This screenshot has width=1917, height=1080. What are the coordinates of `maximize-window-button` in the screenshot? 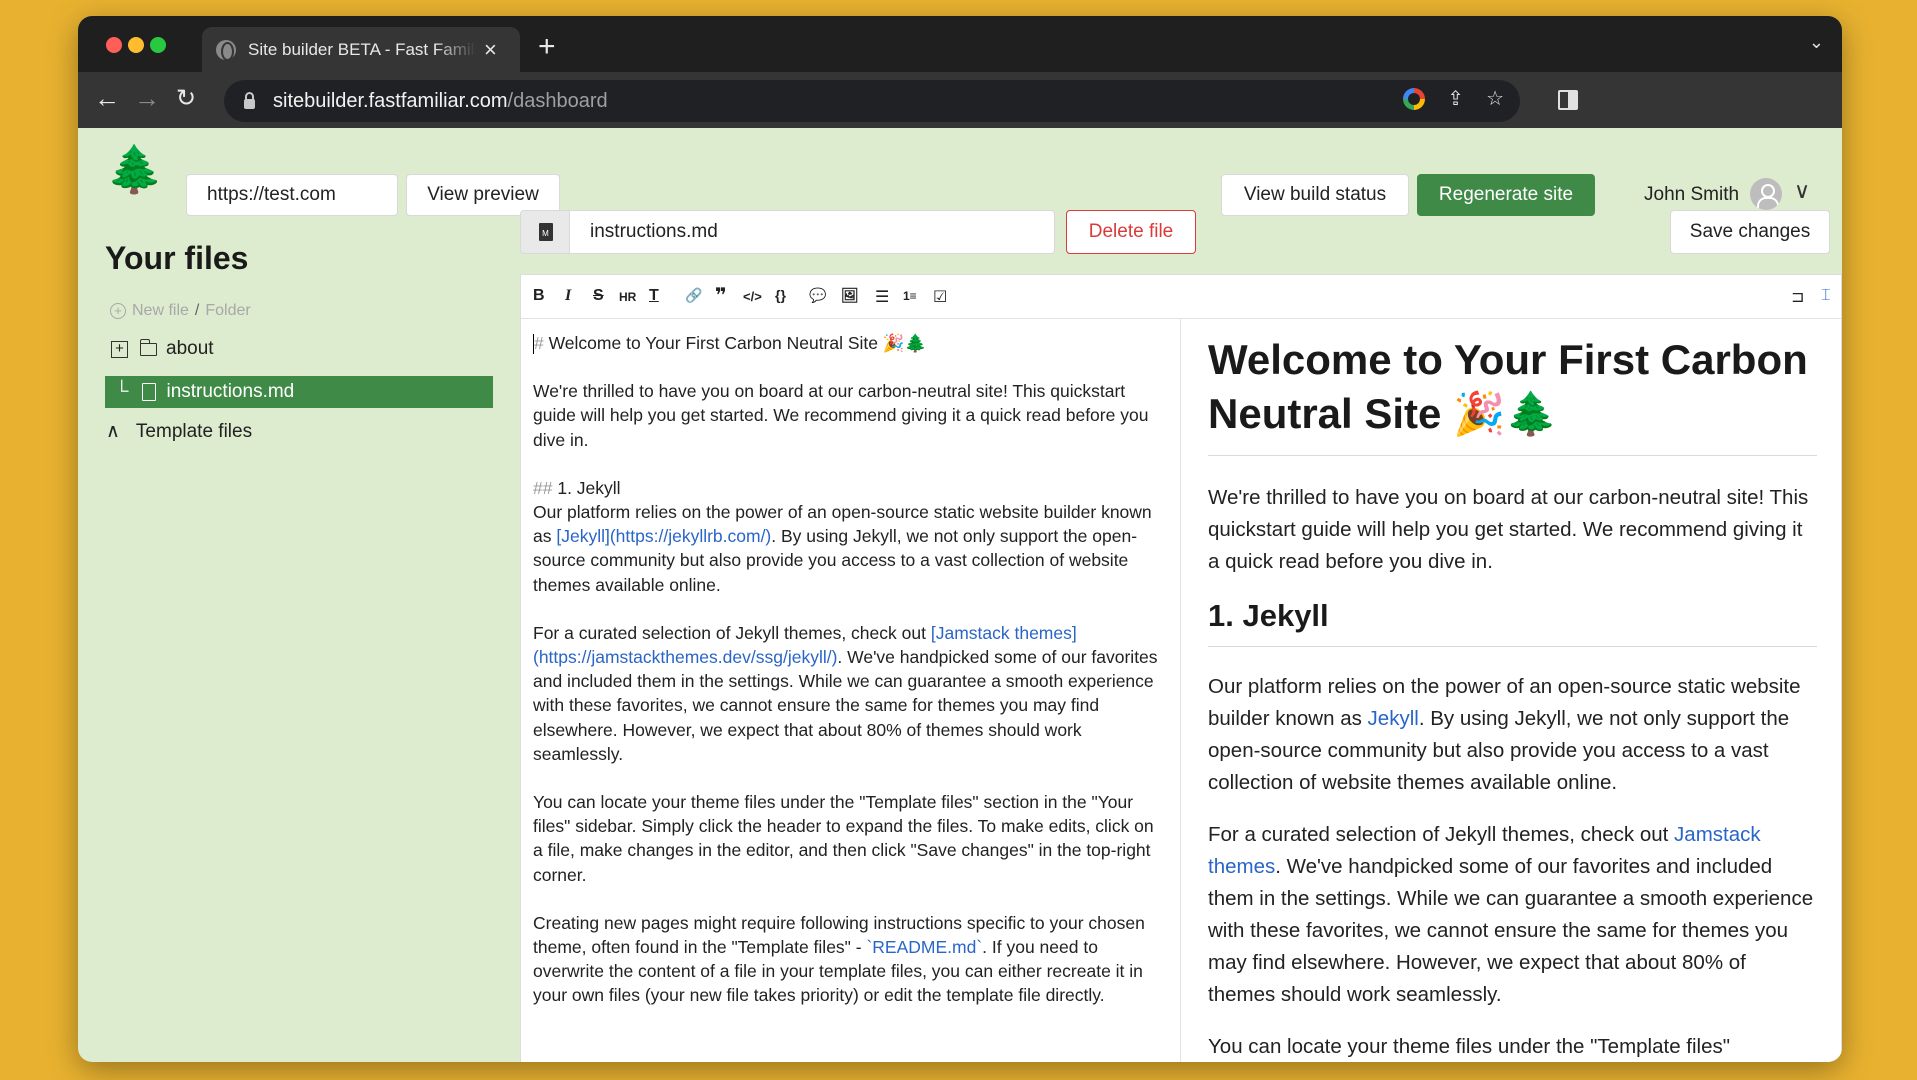 It's located at (158, 45).